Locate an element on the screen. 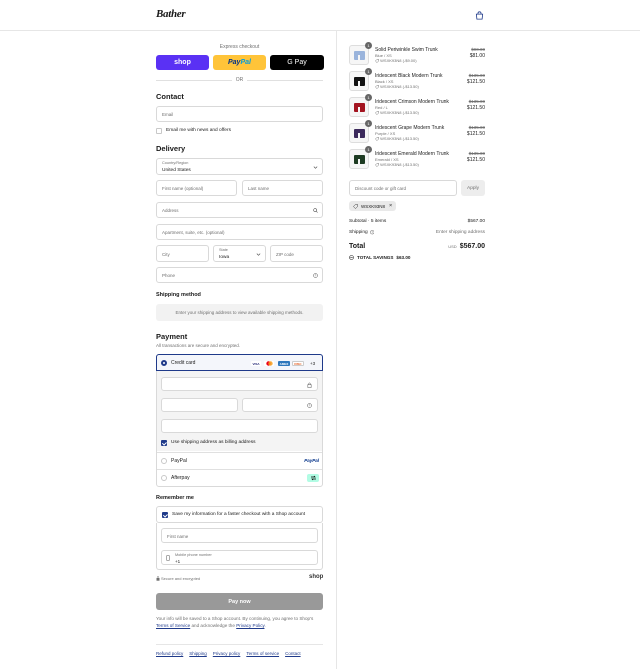  contact-link: Contact is located at coordinates (293, 653).